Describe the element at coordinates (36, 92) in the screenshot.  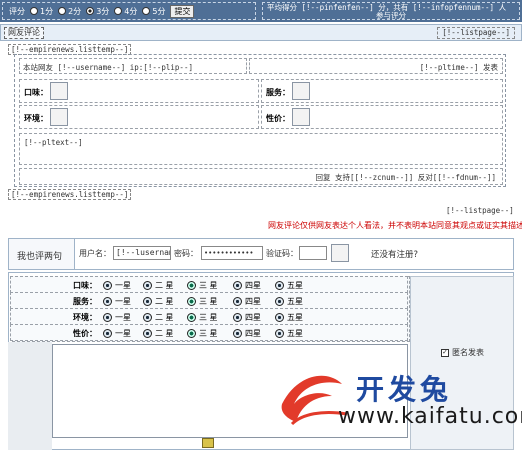
I see `rating-taste-label: 口味：` at that location.